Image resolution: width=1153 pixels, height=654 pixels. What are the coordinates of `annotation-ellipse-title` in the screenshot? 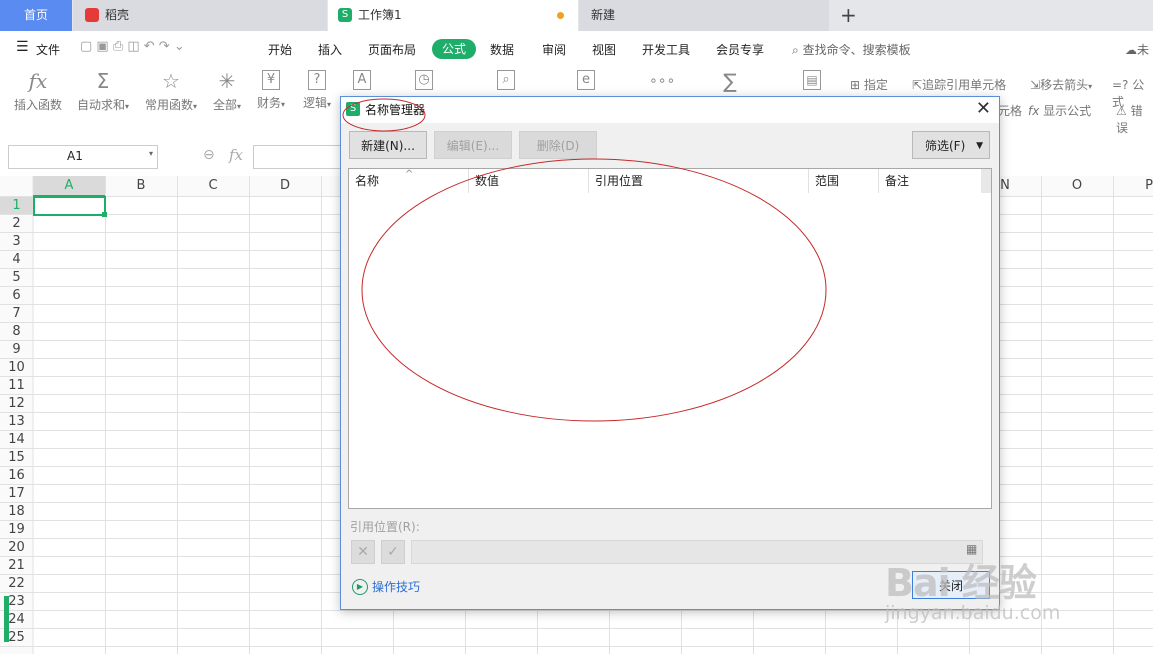 It's located at (384, 115).